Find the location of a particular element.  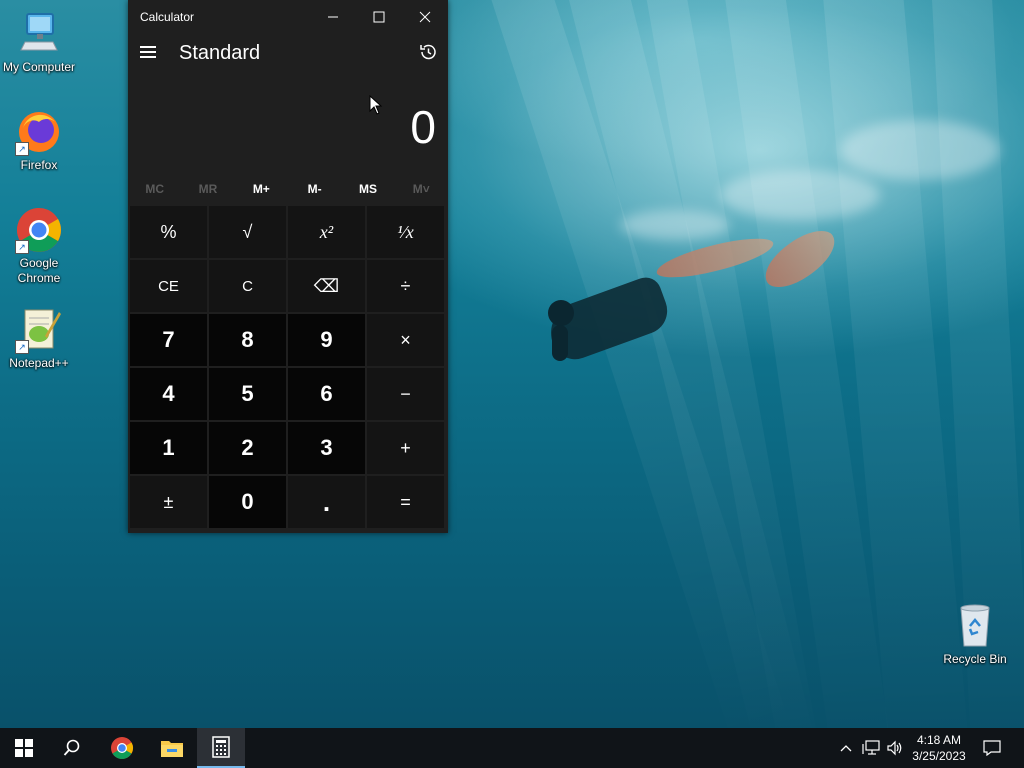

maximize-button is located at coordinates (379, 17).